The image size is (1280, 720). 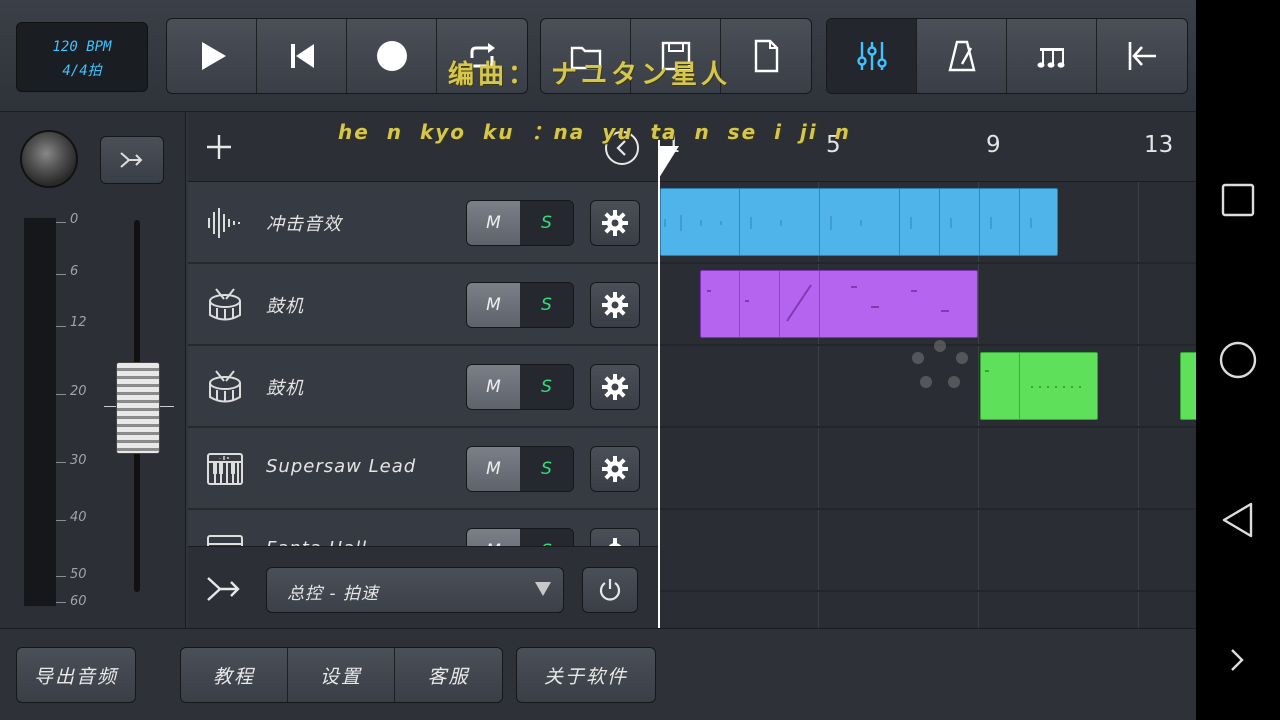 I want to click on waveform-preview, so click(x=848, y=223).